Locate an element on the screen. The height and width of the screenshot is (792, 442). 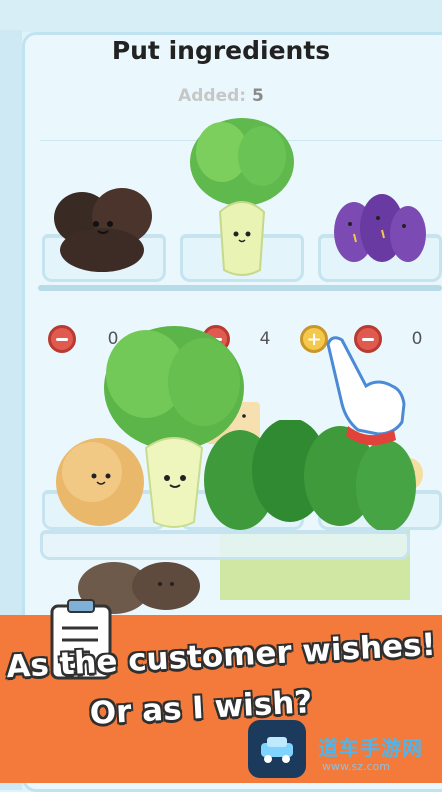
shelf-top is located at coordinates (240, 288).